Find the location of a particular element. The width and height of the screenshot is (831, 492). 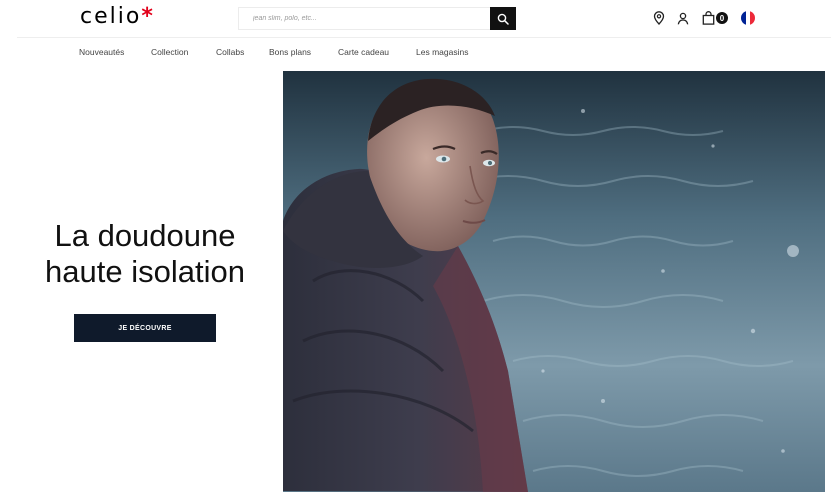

header-divider is located at coordinates (424, 37).